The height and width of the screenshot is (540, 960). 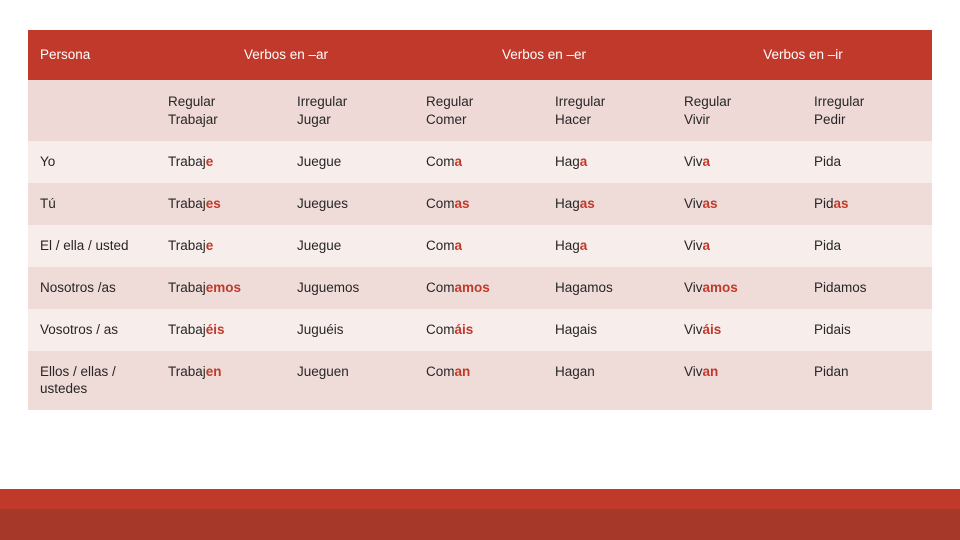 What do you see at coordinates (573, 119) in the screenshot?
I see `subheader-verb-3: Hacer` at bounding box center [573, 119].